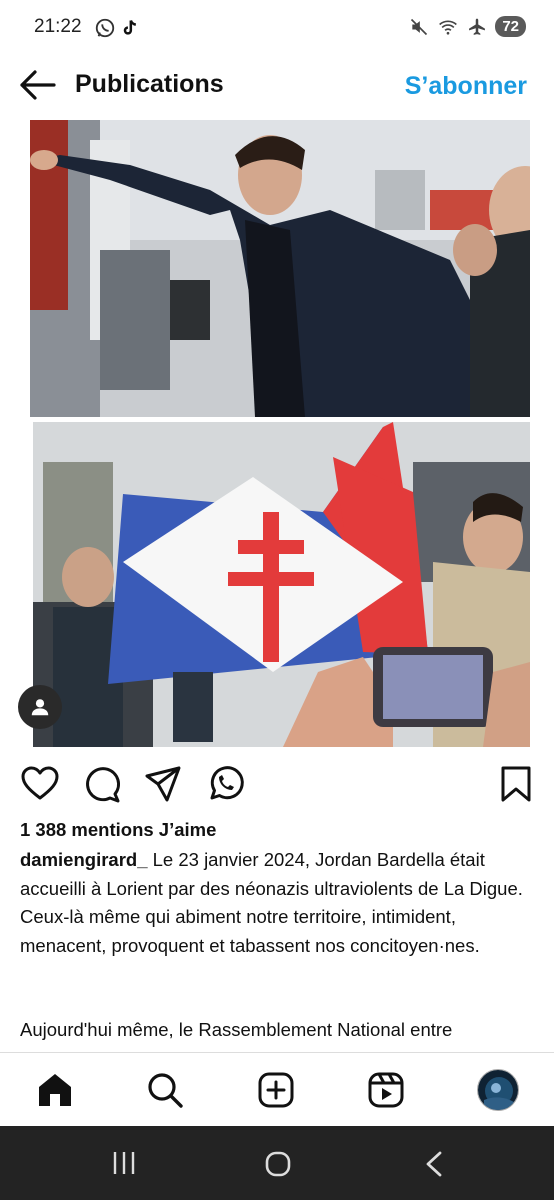 The width and height of the screenshot is (554, 1200). What do you see at coordinates (165, 1090) in the screenshot?
I see `search-icon` at bounding box center [165, 1090].